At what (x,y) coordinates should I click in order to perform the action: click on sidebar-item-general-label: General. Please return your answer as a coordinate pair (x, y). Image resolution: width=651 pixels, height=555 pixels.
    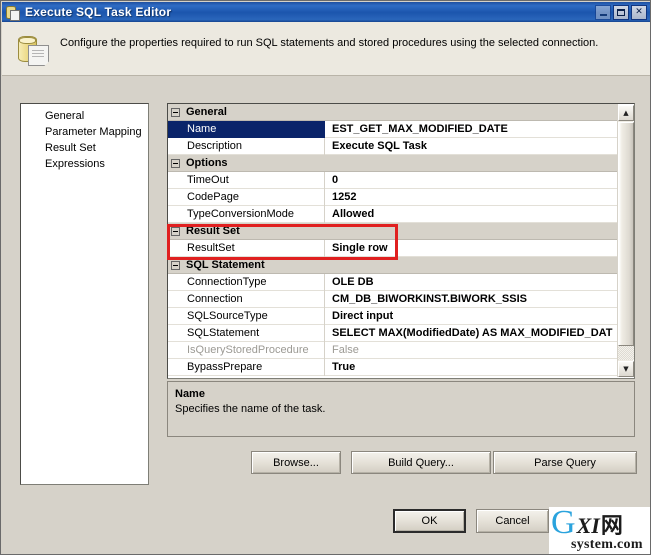
    Looking at the image, I should click on (65, 116).